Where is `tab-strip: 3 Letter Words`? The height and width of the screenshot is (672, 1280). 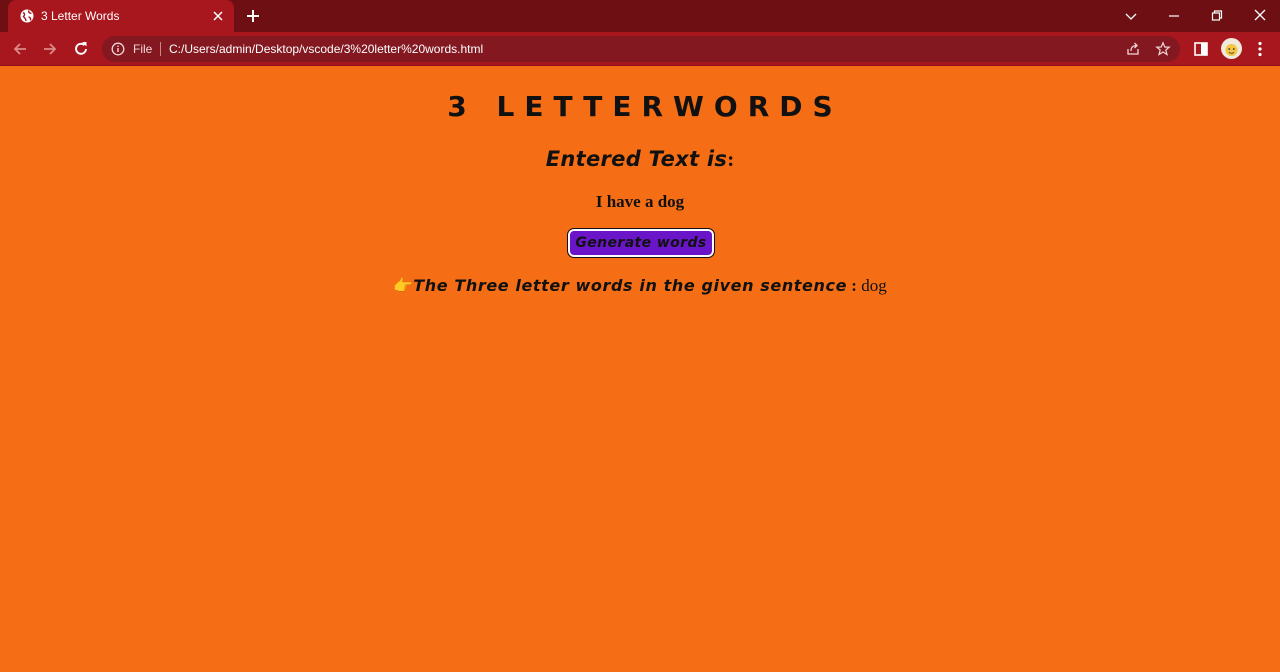
tab-strip: 3 Letter Words is located at coordinates (640, 16).